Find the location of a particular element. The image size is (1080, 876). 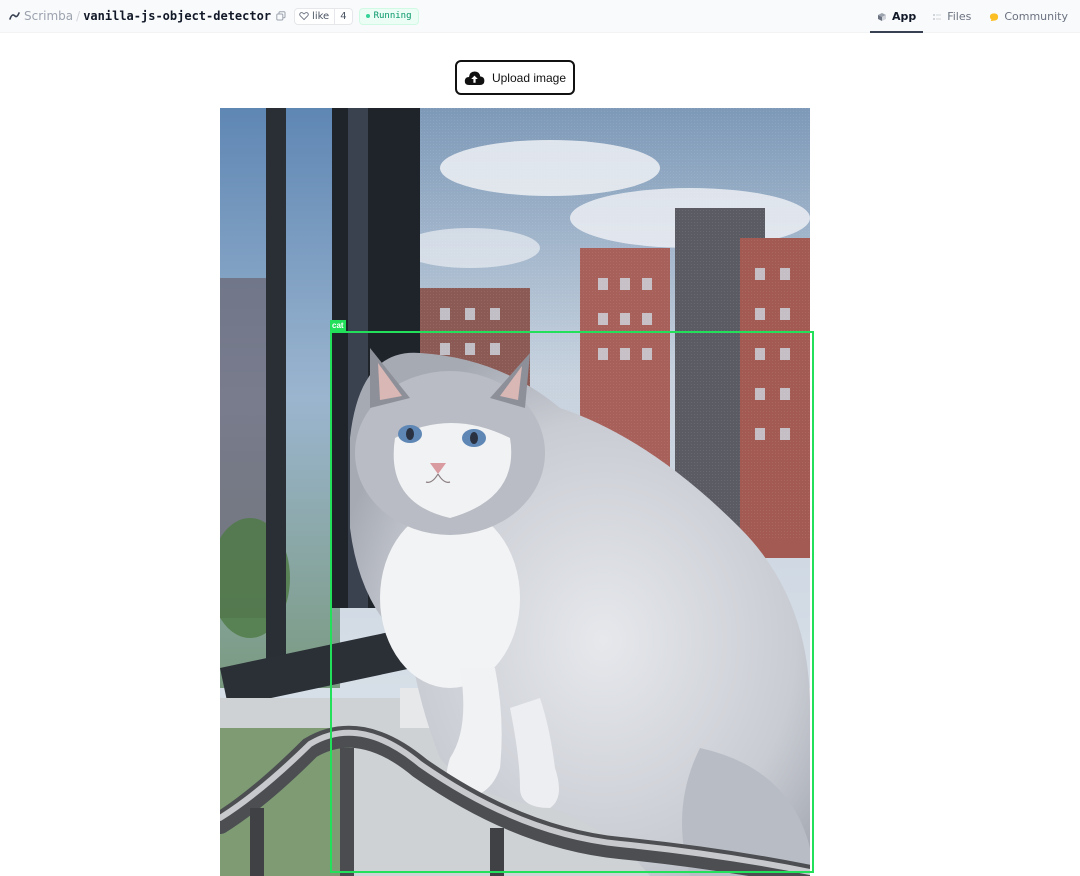

status-text: Running is located at coordinates (392, 16).